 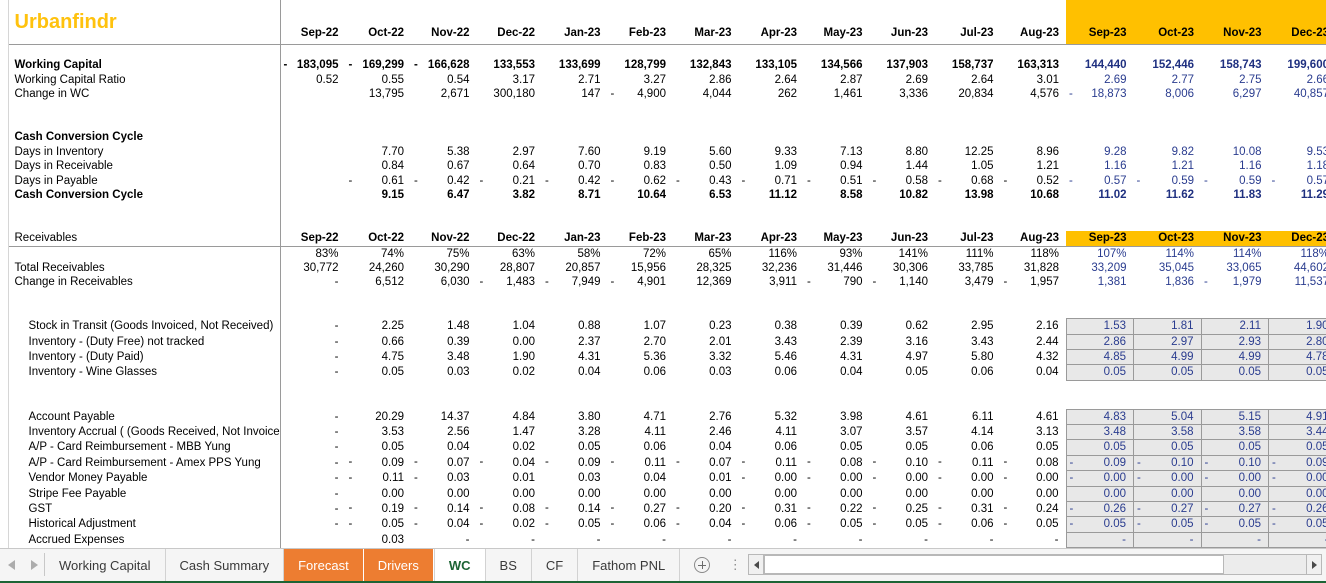 What do you see at coordinates (772, 253) in the screenshot?
I see `data-cell: 116%` at bounding box center [772, 253].